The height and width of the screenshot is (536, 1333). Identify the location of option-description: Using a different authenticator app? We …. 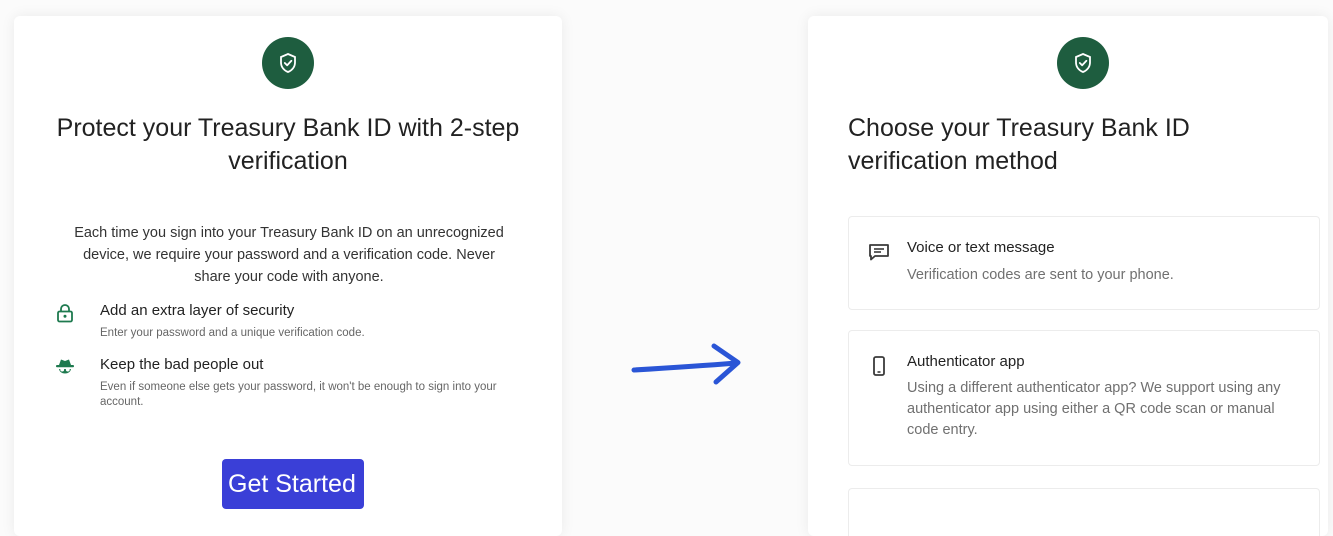
(1094, 409).